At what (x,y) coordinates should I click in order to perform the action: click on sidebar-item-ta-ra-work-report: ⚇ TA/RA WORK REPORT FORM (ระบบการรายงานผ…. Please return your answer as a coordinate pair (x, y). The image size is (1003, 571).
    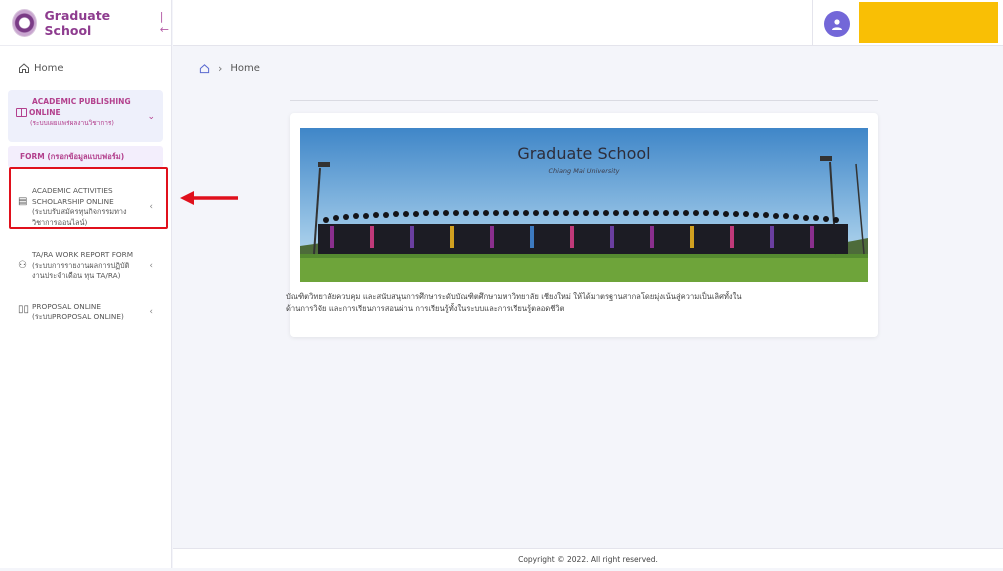
    Looking at the image, I should click on (85, 266).